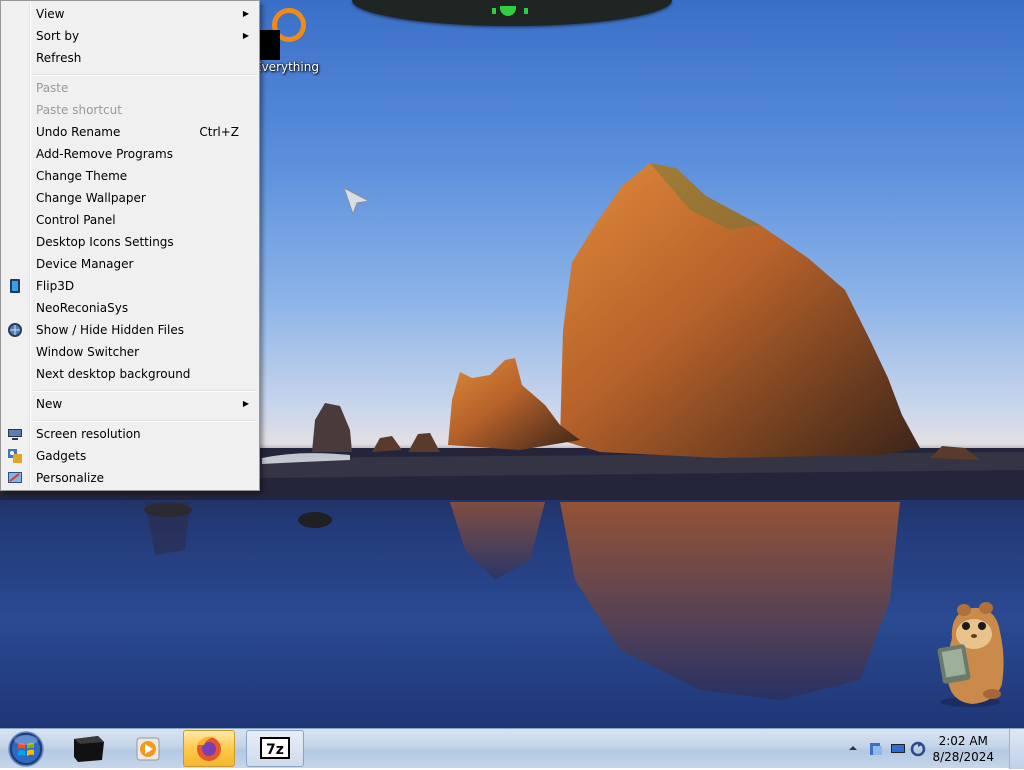  I want to click on menu-item-label: Paste shortcut, so click(79, 110).